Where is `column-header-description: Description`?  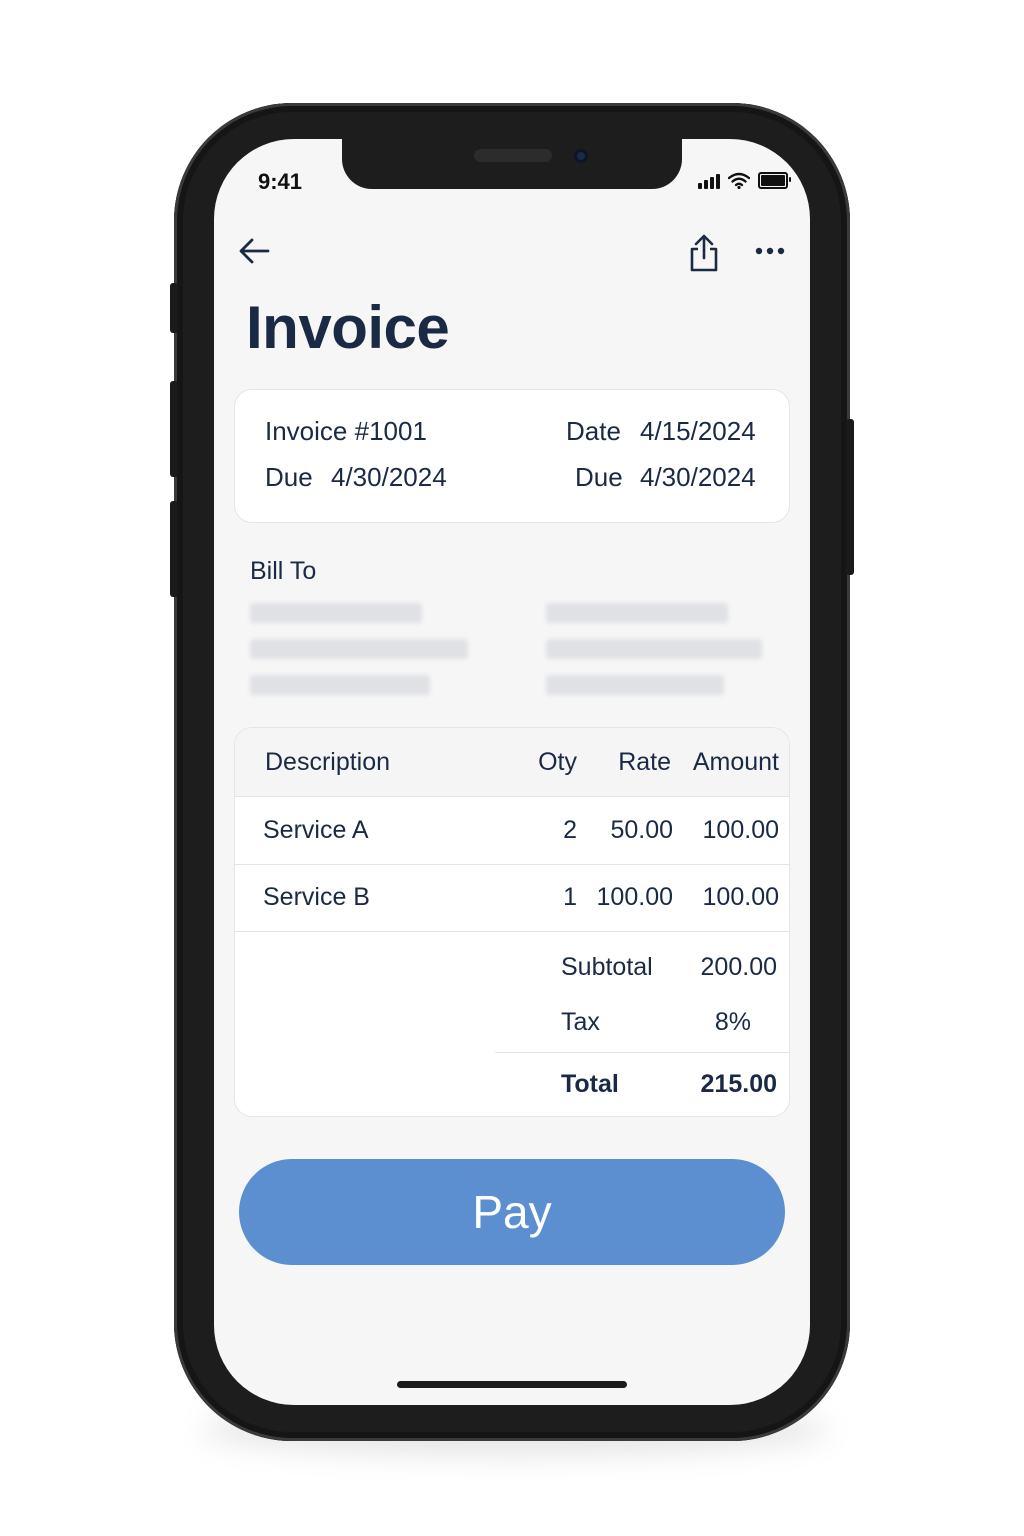
column-header-description: Description is located at coordinates (328, 762).